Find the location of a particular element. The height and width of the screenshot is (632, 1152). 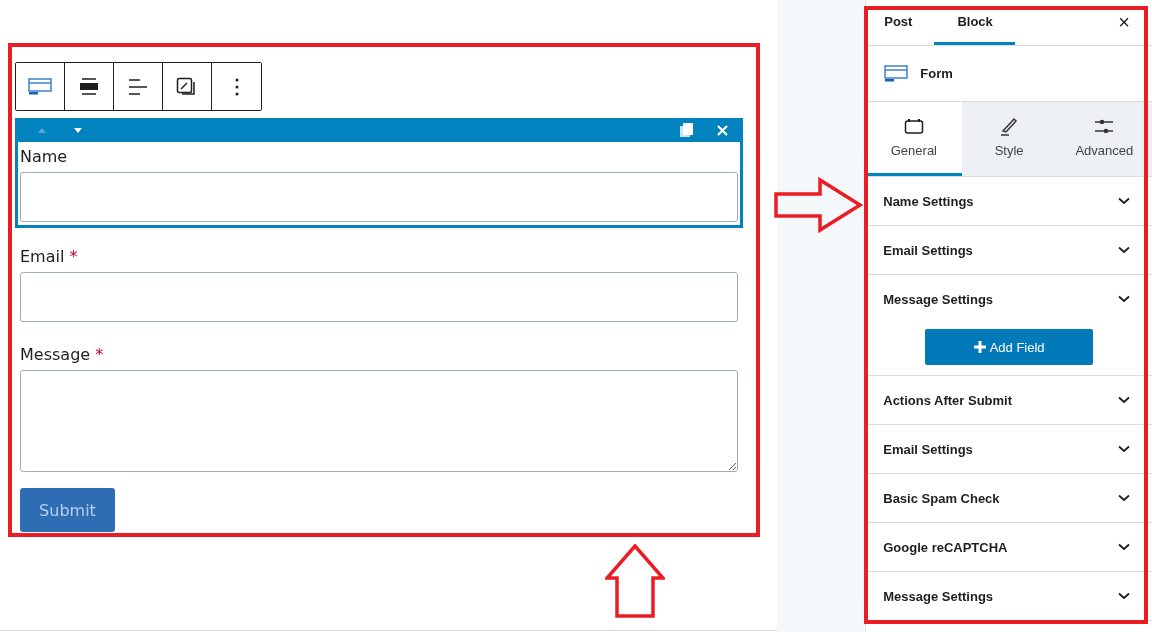

calendar-icon is located at coordinates (913, 127).